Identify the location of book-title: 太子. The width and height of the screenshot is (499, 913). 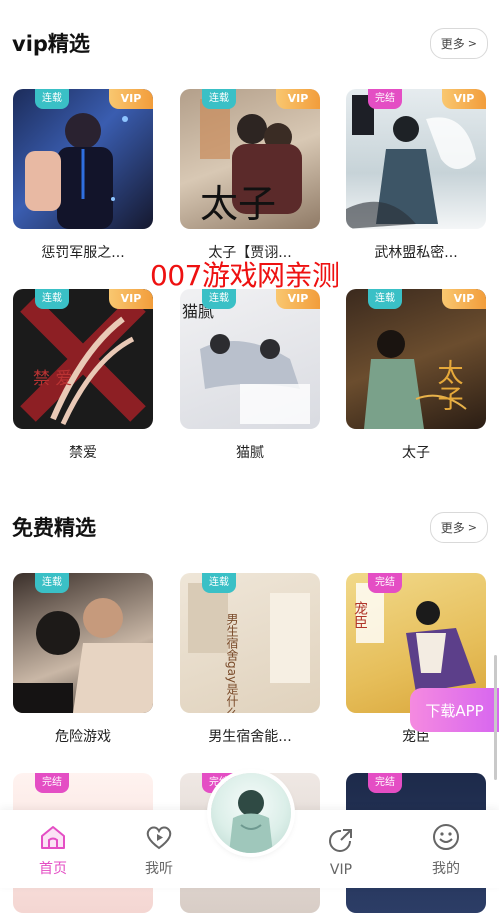
(416, 452).